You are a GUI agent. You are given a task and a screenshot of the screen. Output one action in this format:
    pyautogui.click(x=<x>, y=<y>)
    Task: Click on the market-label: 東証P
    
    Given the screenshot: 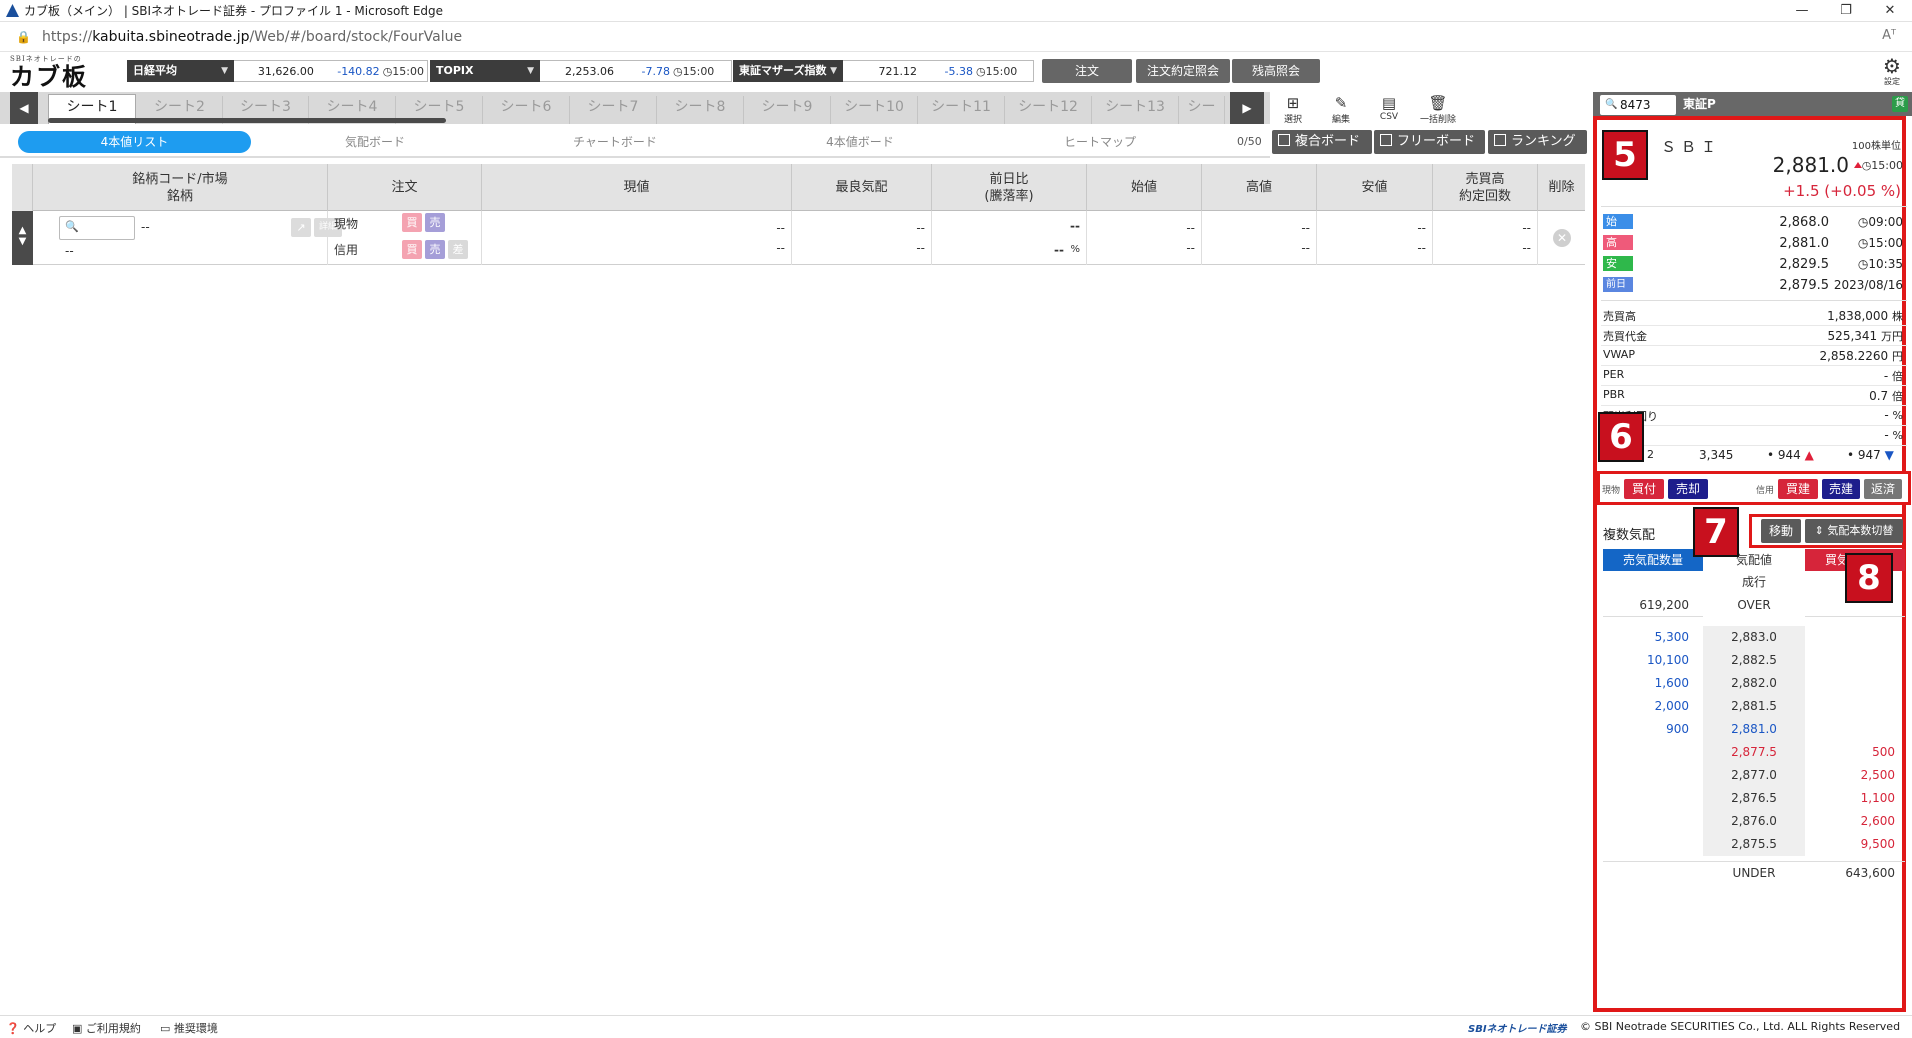 What is the action you would take?
    pyautogui.click(x=1699, y=104)
    